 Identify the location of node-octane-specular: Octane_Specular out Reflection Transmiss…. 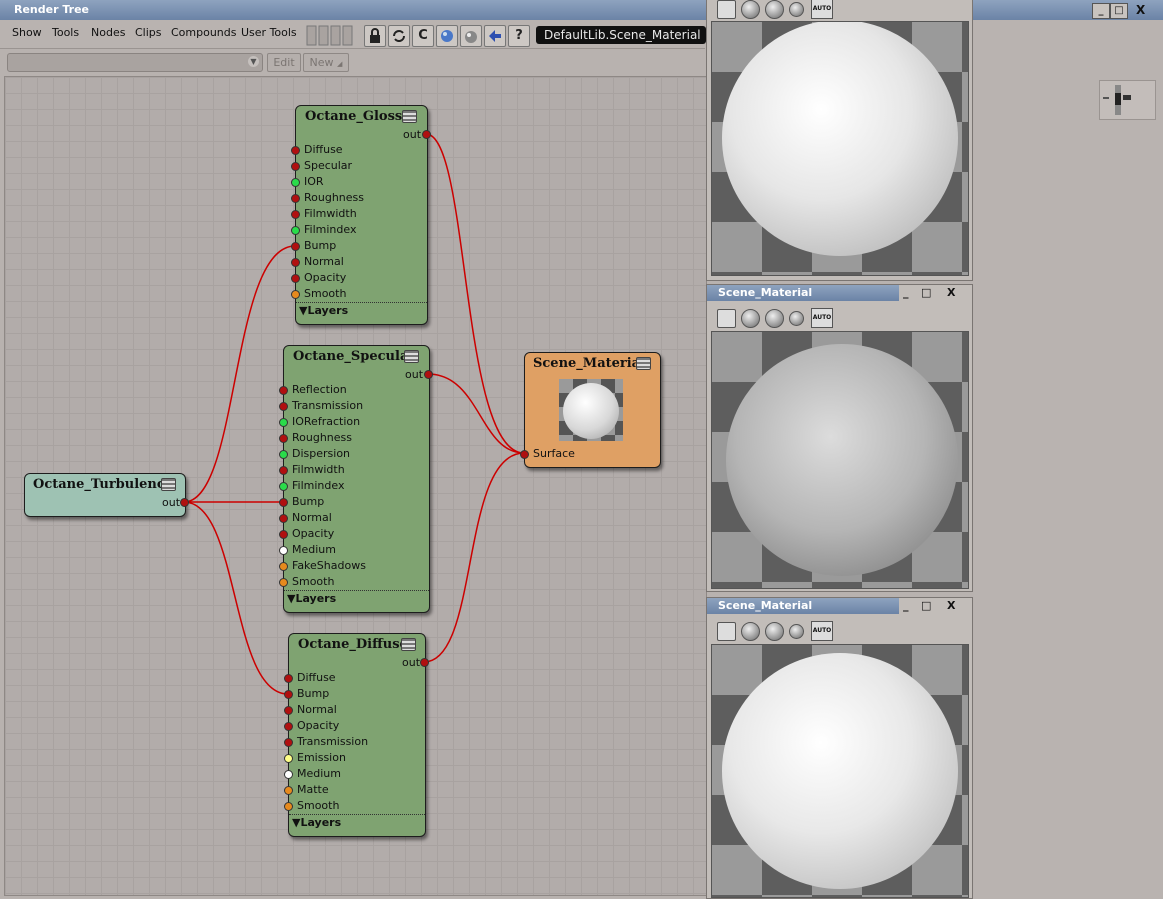
(356, 479).